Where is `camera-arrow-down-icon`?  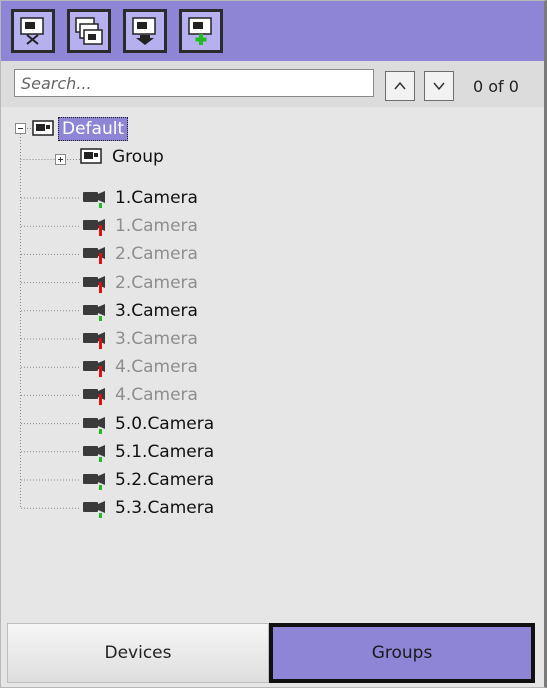 camera-arrow-down-icon is located at coordinates (144, 31).